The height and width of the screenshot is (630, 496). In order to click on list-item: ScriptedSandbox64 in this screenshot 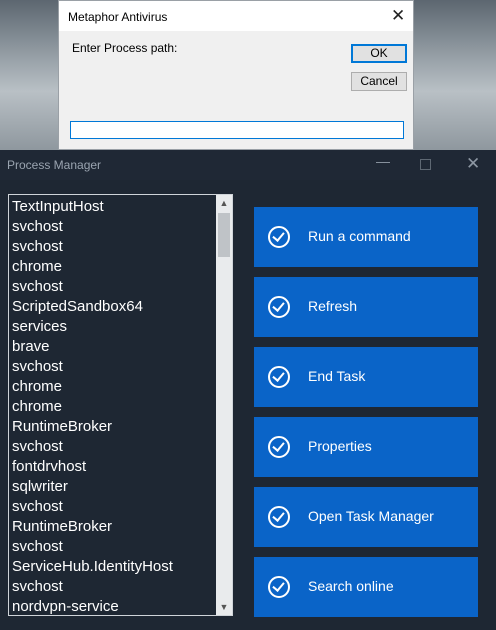, I will do `click(113, 307)`.